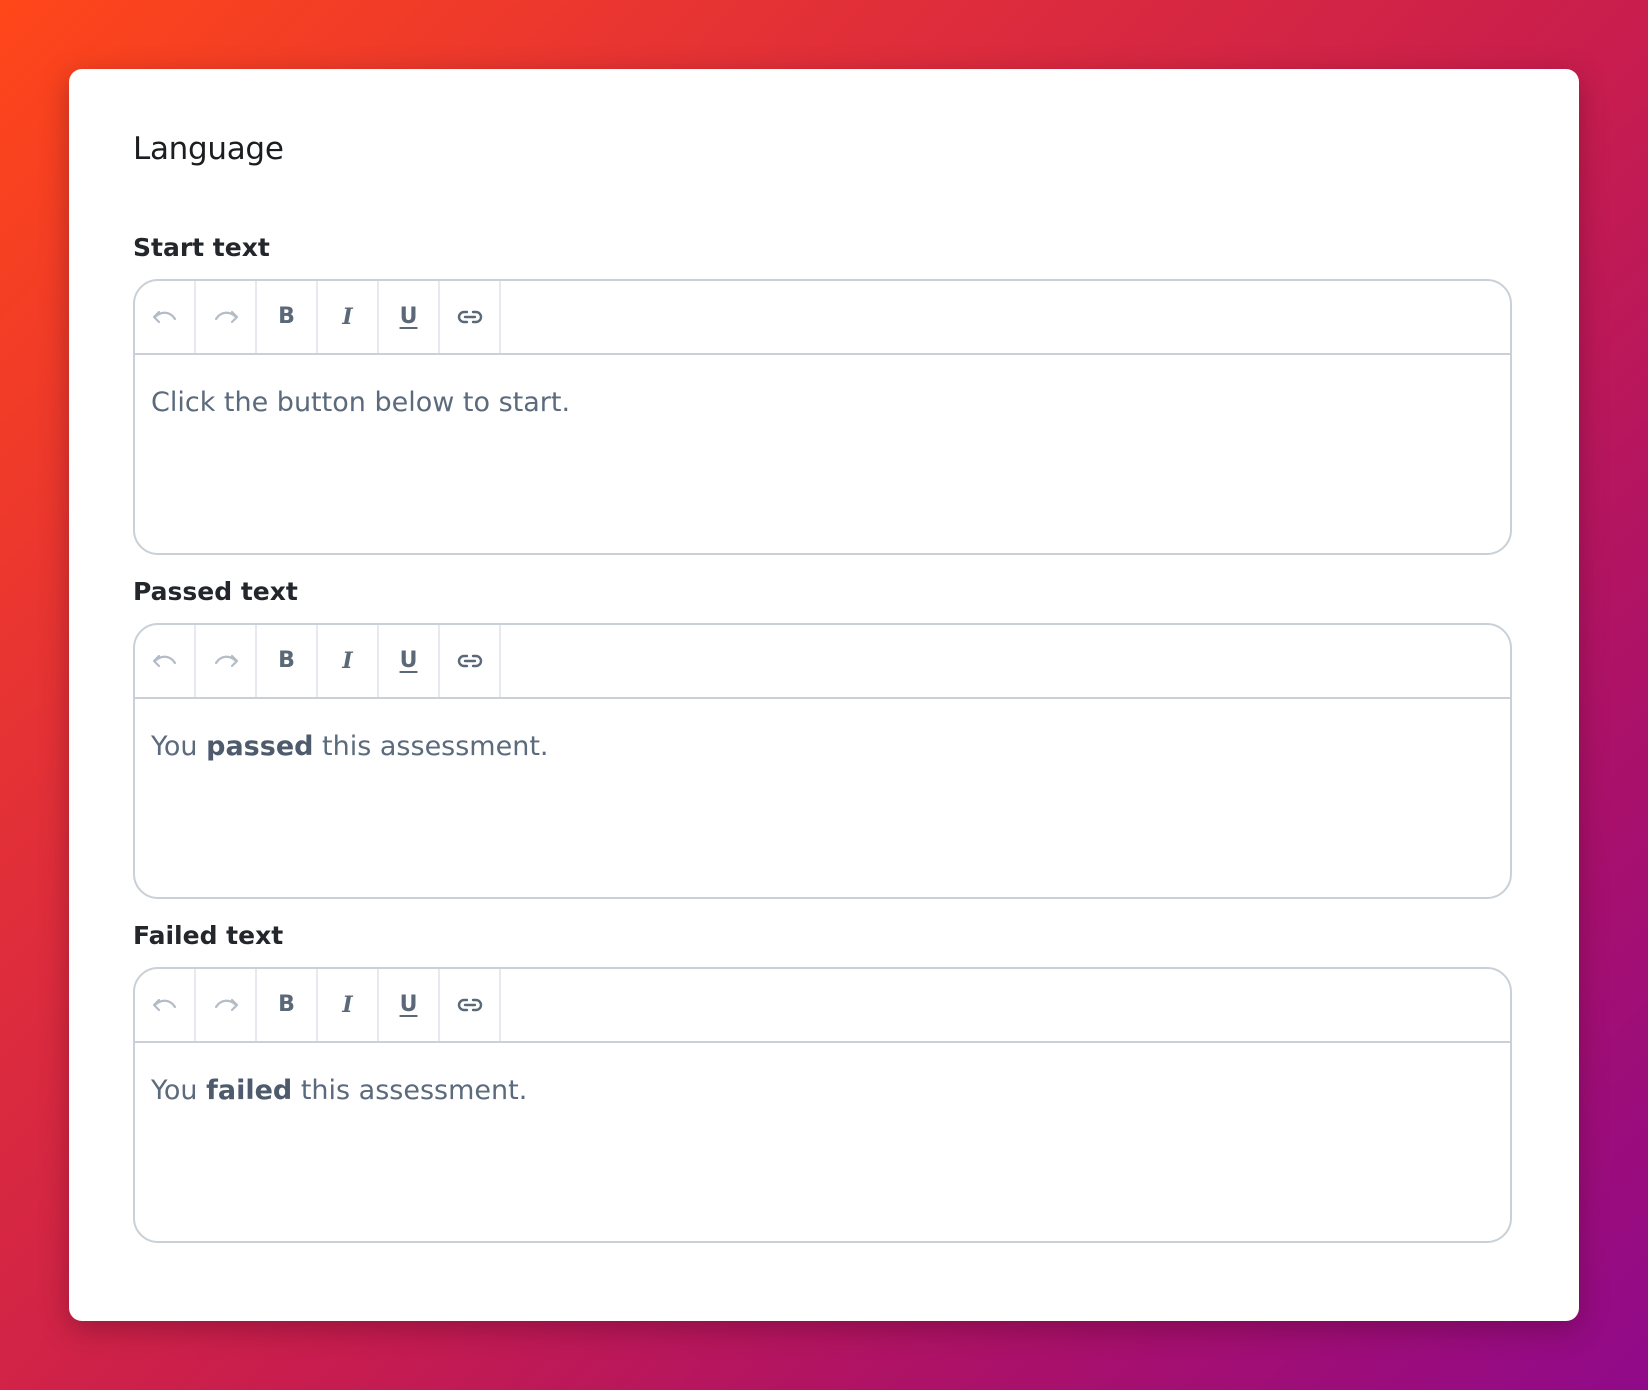 The height and width of the screenshot is (1390, 1648). Describe the element at coordinates (249, 1090) in the screenshot. I see `content-bold-text: failed` at that location.